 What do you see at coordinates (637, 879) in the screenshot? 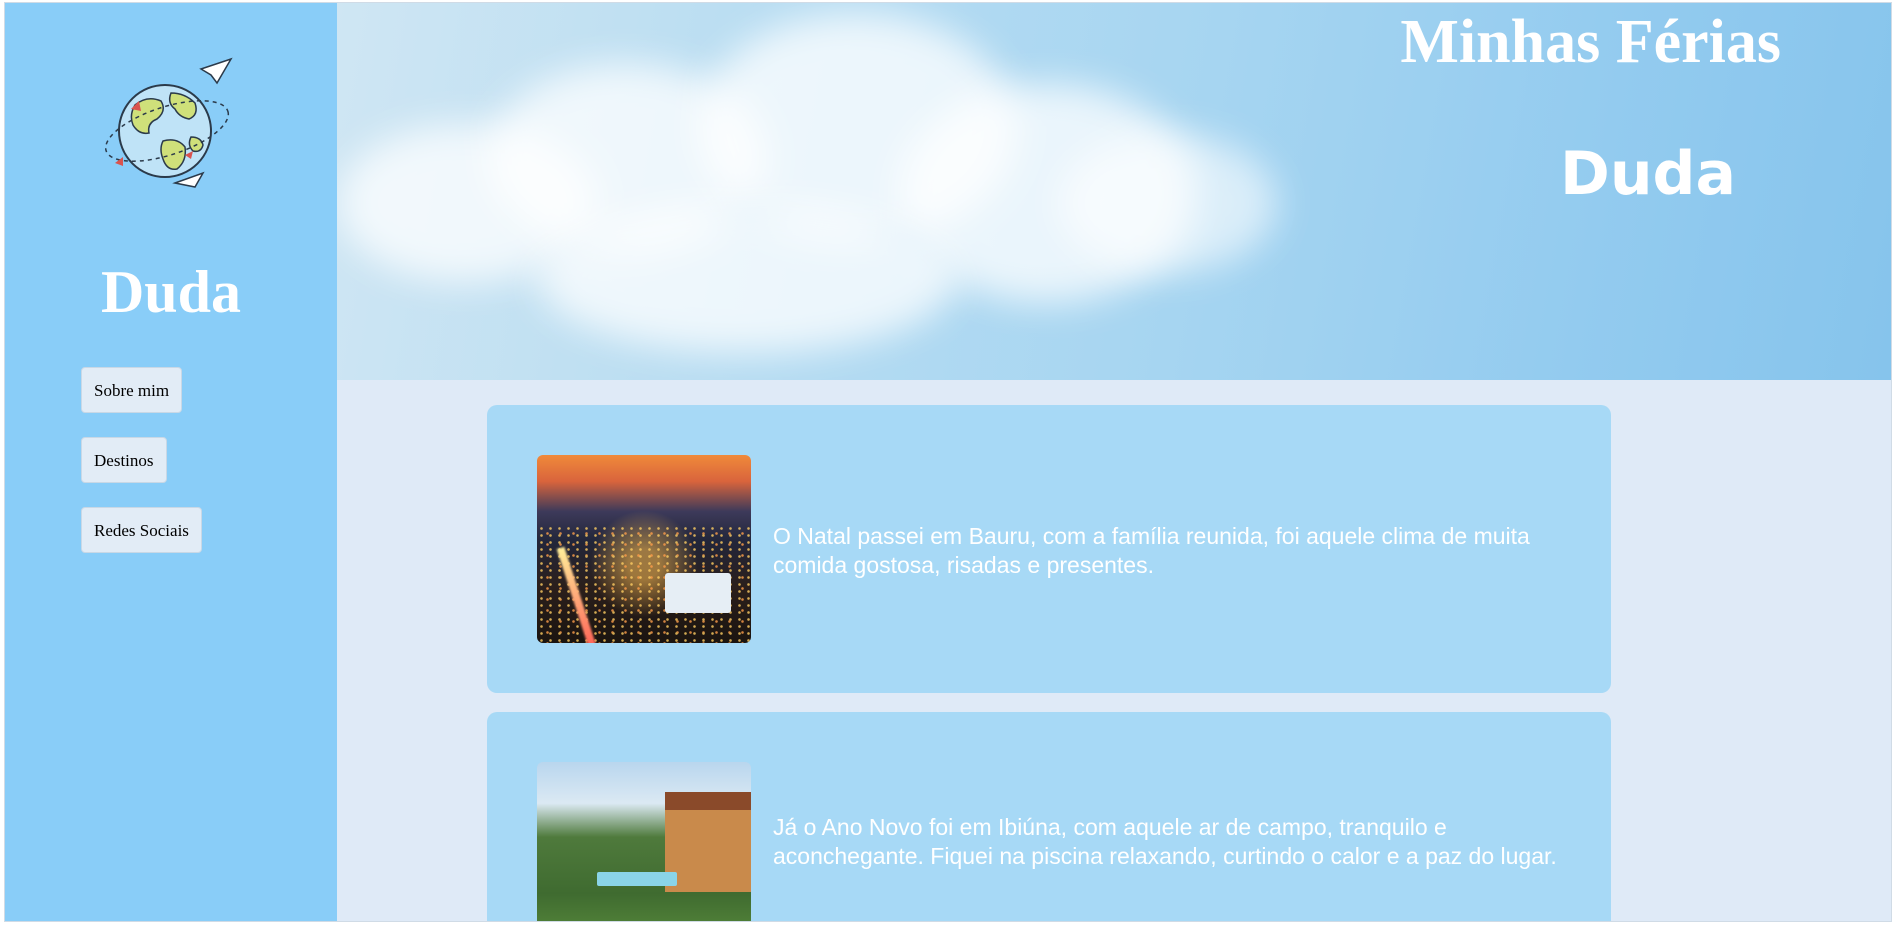
I see `pool-water` at bounding box center [637, 879].